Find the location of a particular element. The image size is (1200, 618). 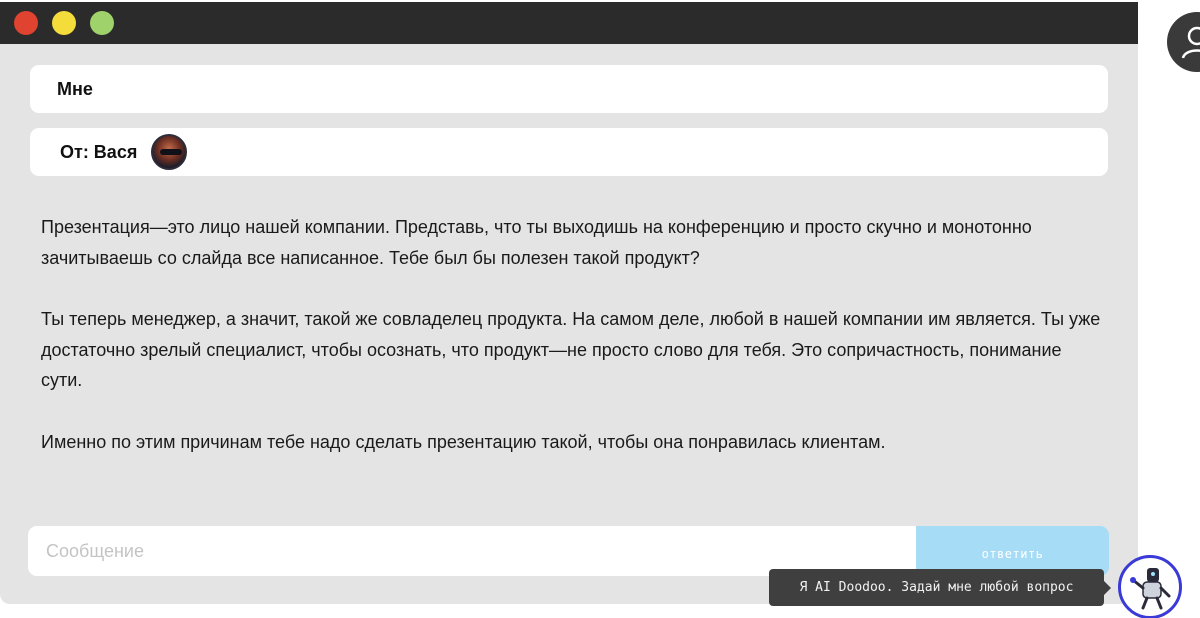

recipient-field: Мне is located at coordinates (569, 89).